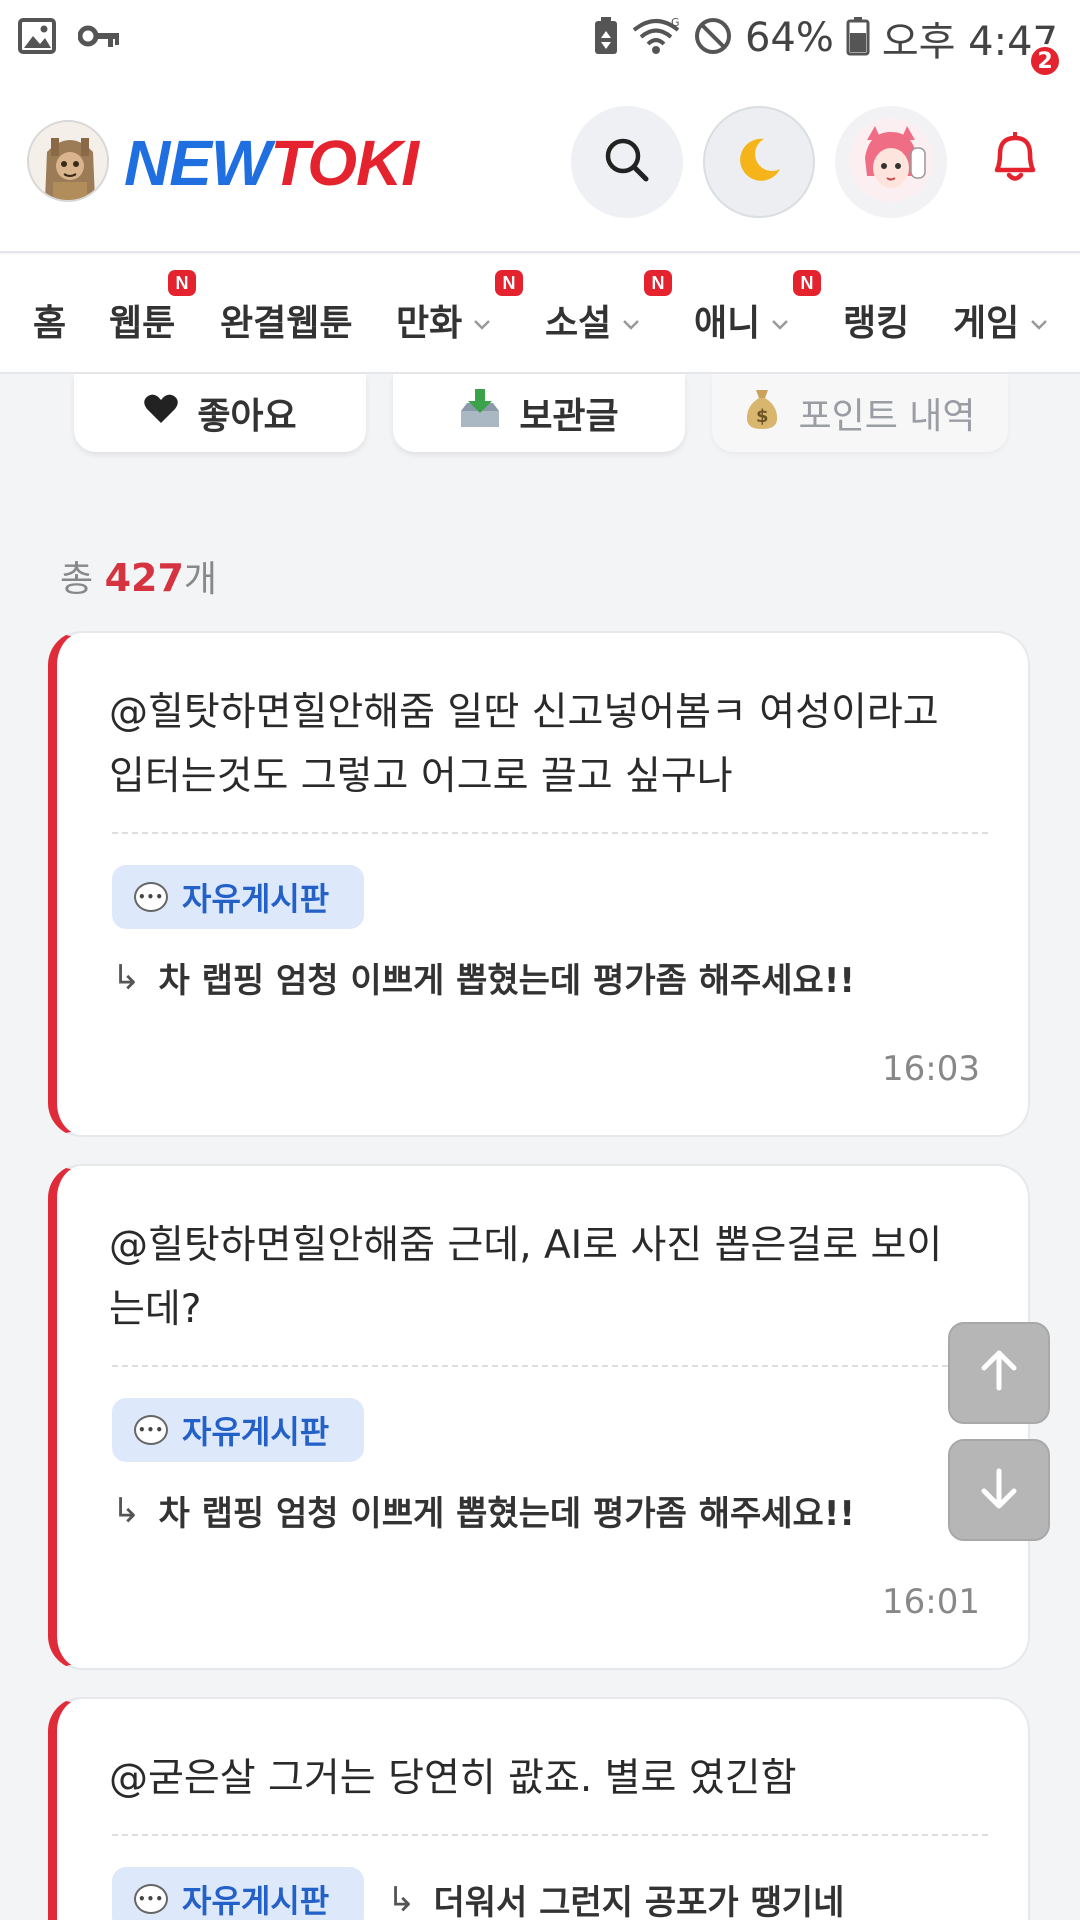 Image resolution: width=1080 pixels, height=1920 pixels. I want to click on saved-posts-button: 보관글, so click(539, 413).